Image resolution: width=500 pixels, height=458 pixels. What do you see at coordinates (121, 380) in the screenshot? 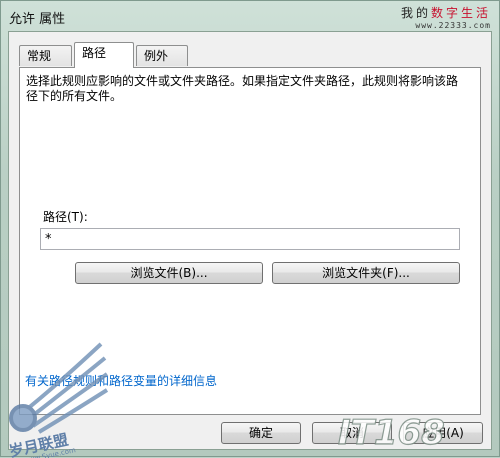
I see `path-rules-help-link: 有关路径规则和路径变量的详细信息` at bounding box center [121, 380].